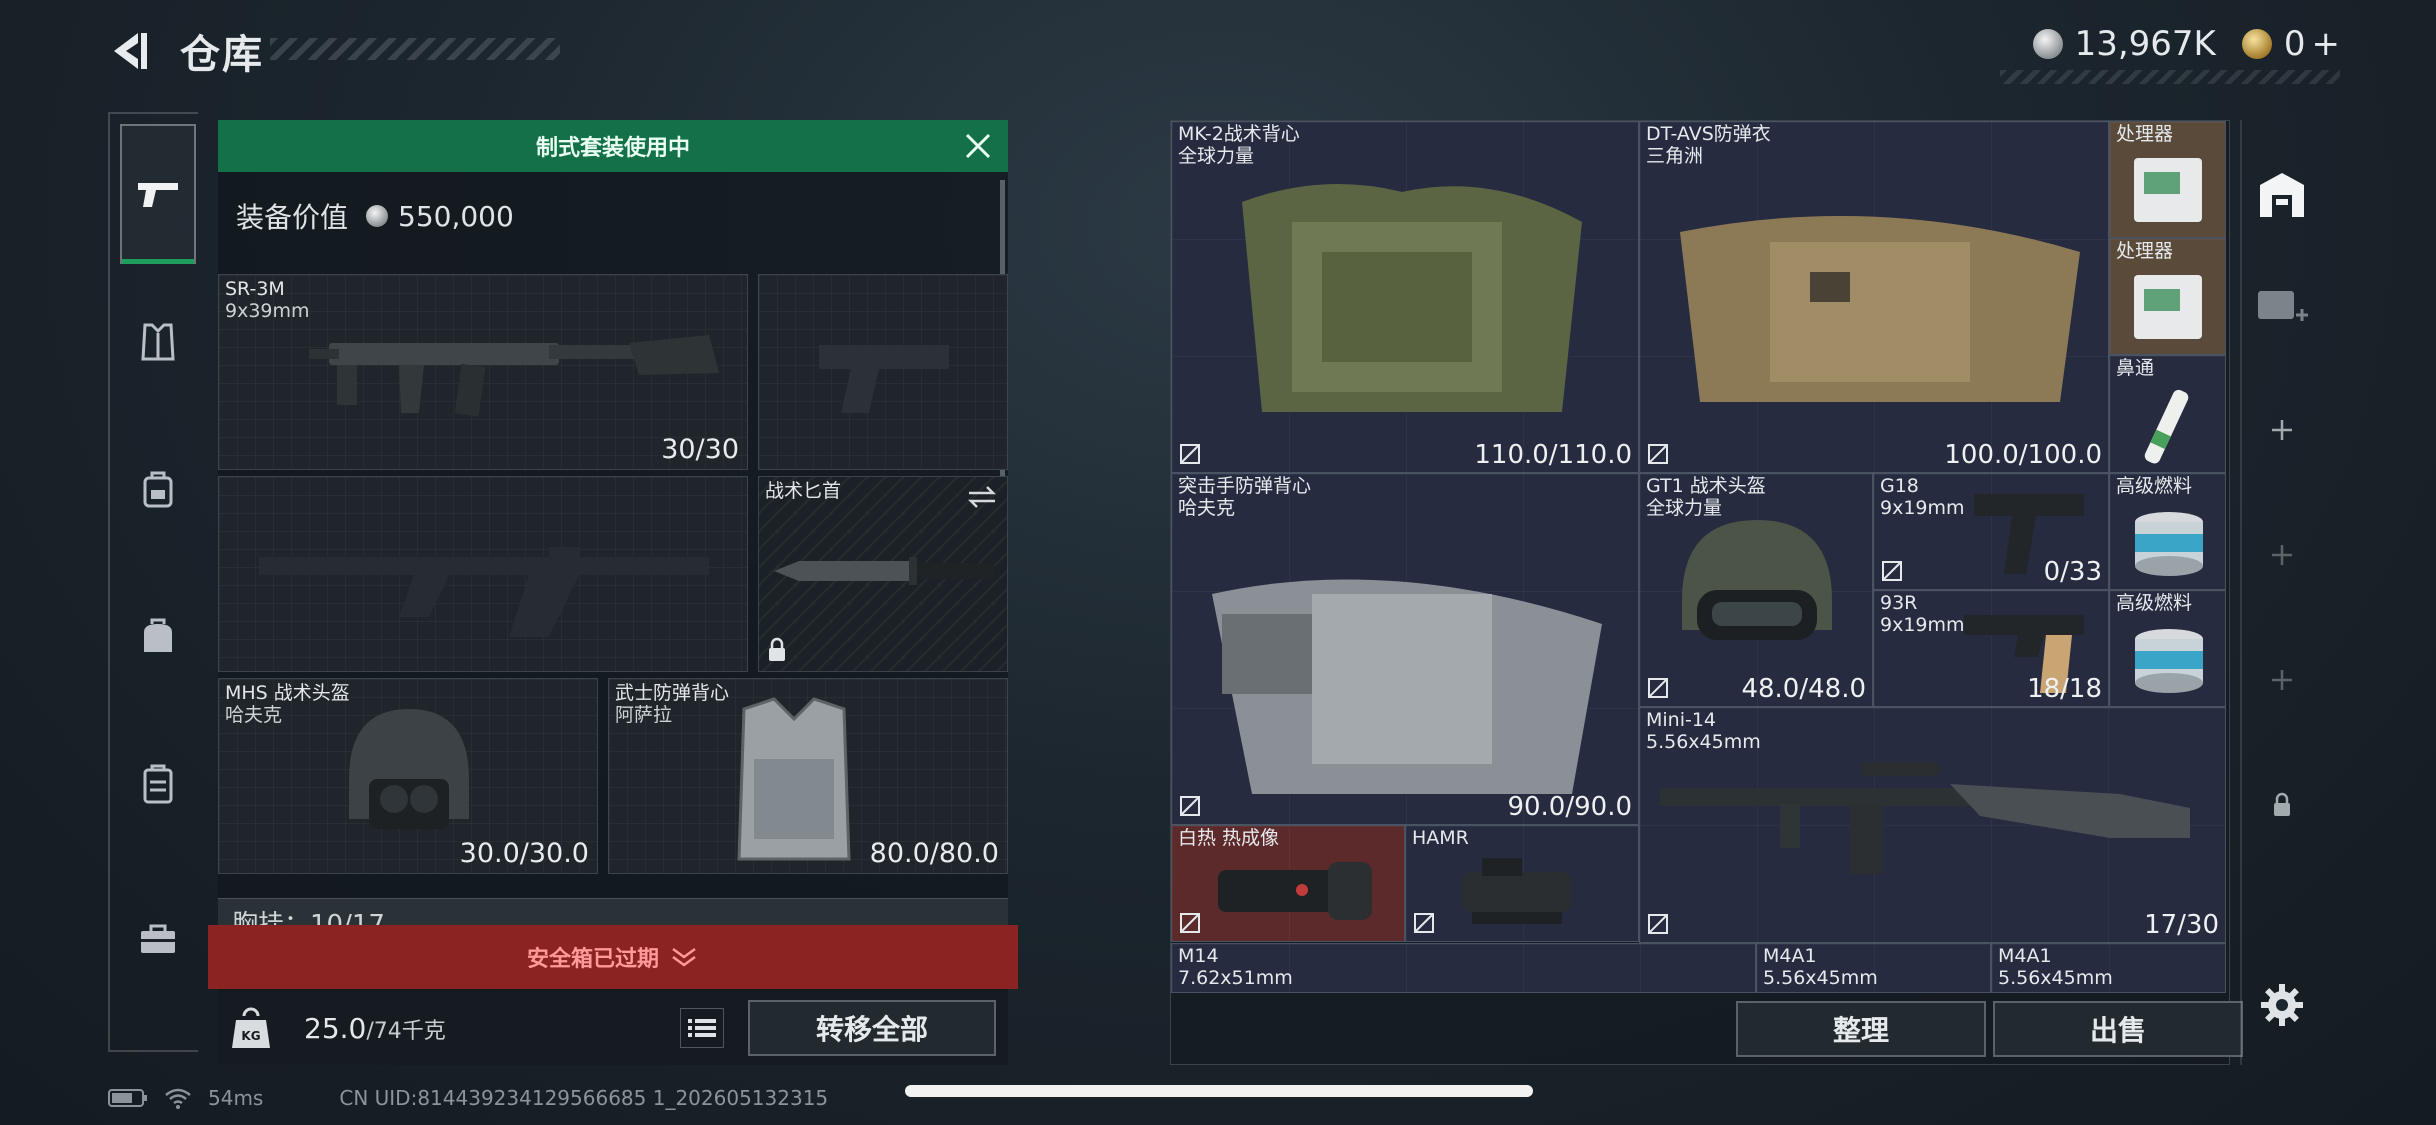  What do you see at coordinates (672, 704) in the screenshot?
I see `armor-label: 武士防弹背心 阿萨拉` at bounding box center [672, 704].